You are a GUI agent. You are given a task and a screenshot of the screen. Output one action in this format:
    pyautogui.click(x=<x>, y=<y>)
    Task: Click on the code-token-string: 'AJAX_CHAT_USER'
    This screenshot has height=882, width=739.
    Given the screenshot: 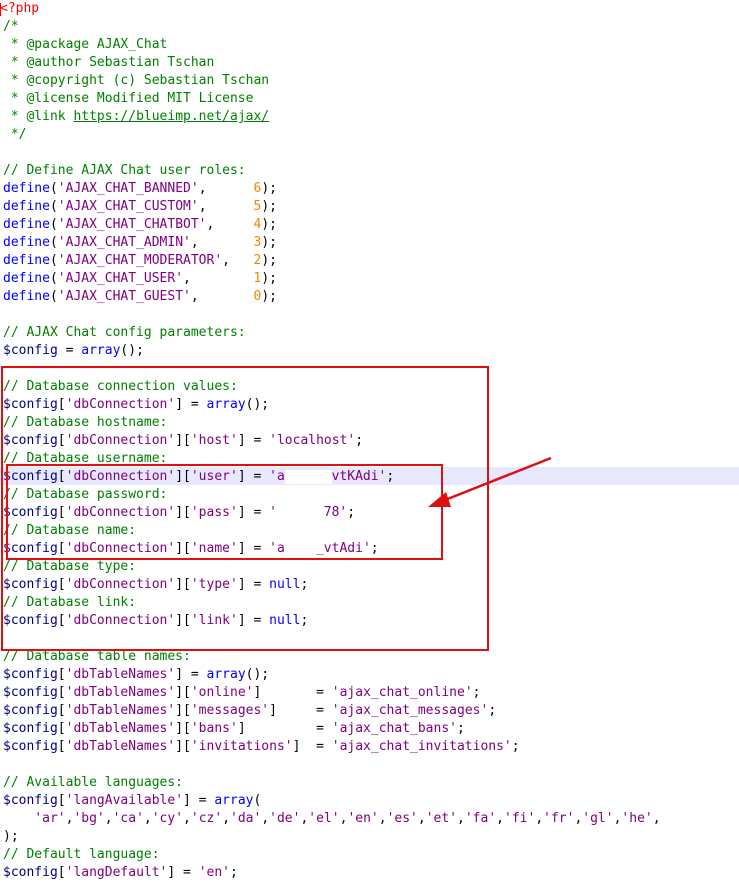 What is the action you would take?
    pyautogui.click(x=120, y=278)
    